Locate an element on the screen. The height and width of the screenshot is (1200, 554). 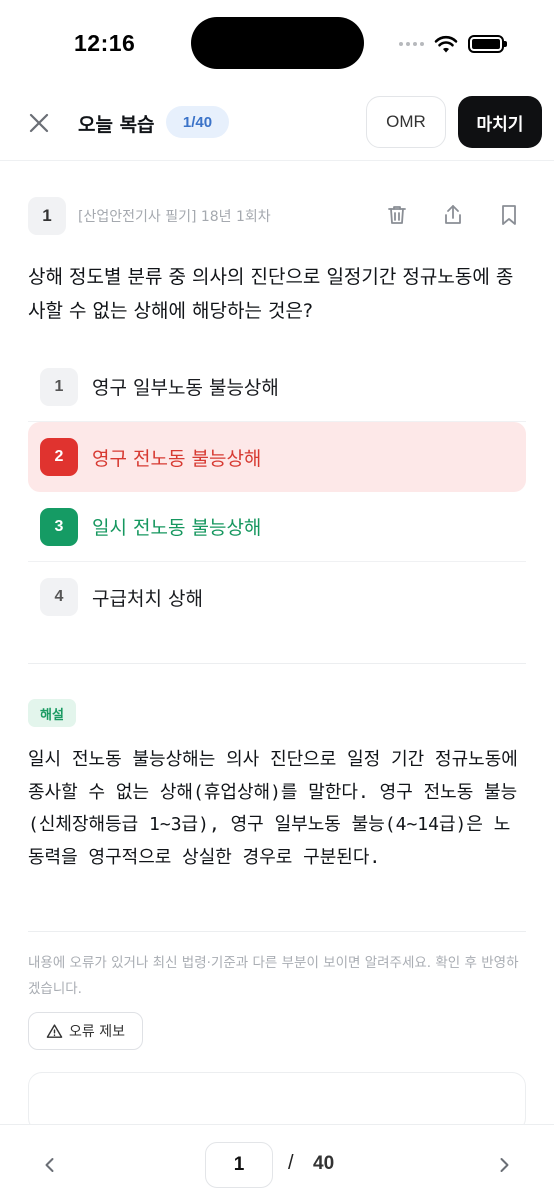
question-actions is located at coordinates (453, 215).